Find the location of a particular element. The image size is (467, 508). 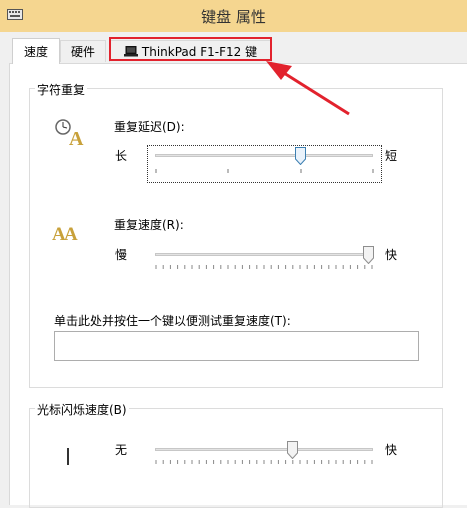

annotation-arrow is located at coordinates (308, 88).